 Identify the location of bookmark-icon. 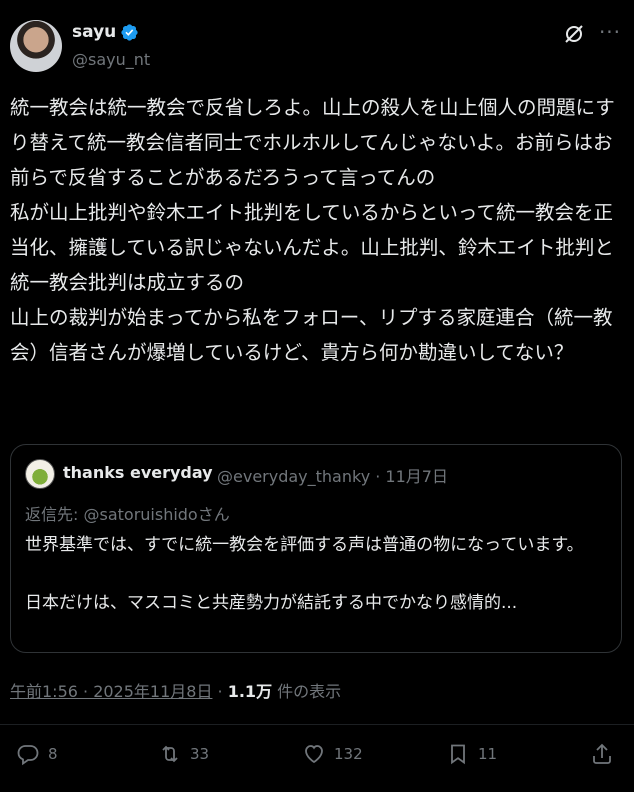
(458, 754).